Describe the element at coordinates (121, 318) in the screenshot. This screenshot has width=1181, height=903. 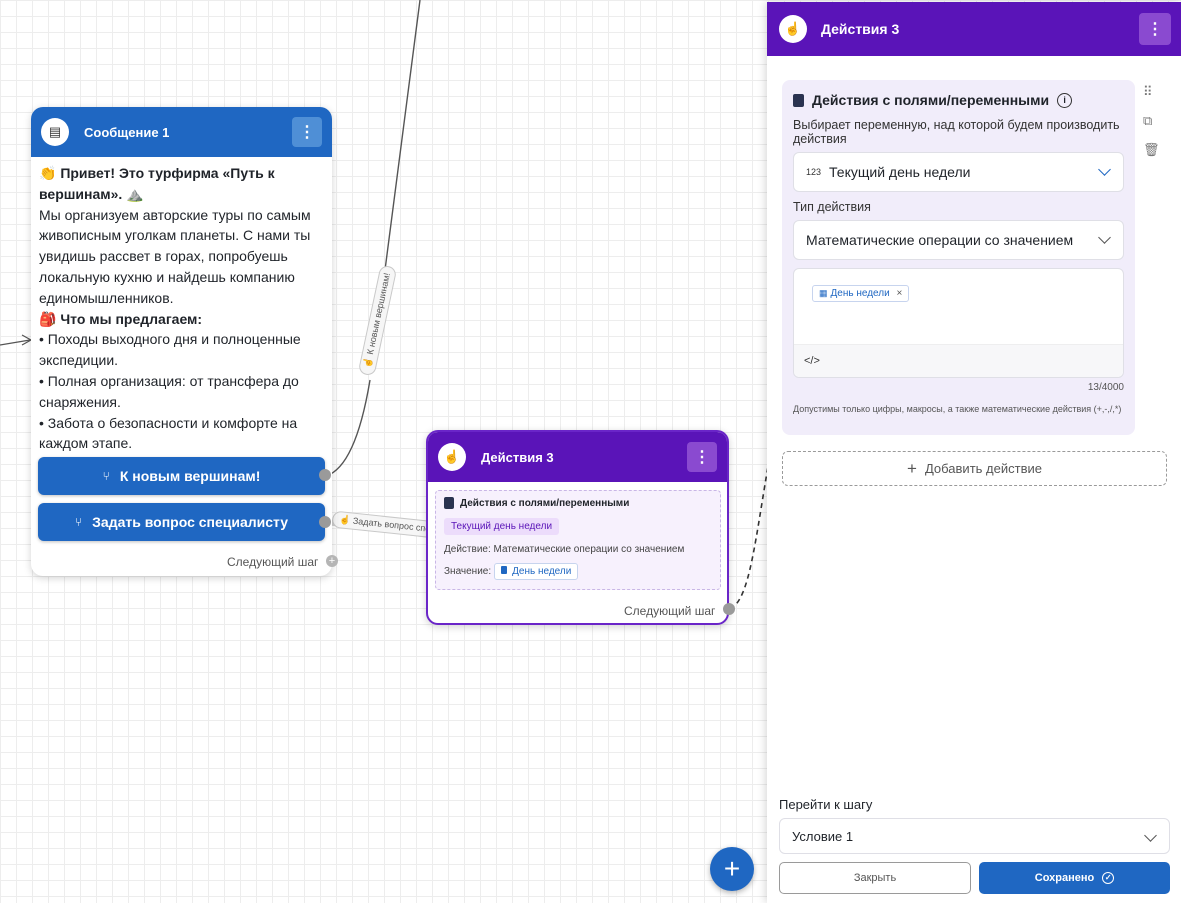
I see `offer-heading: 🎒 Что мы предлагаем:` at that location.